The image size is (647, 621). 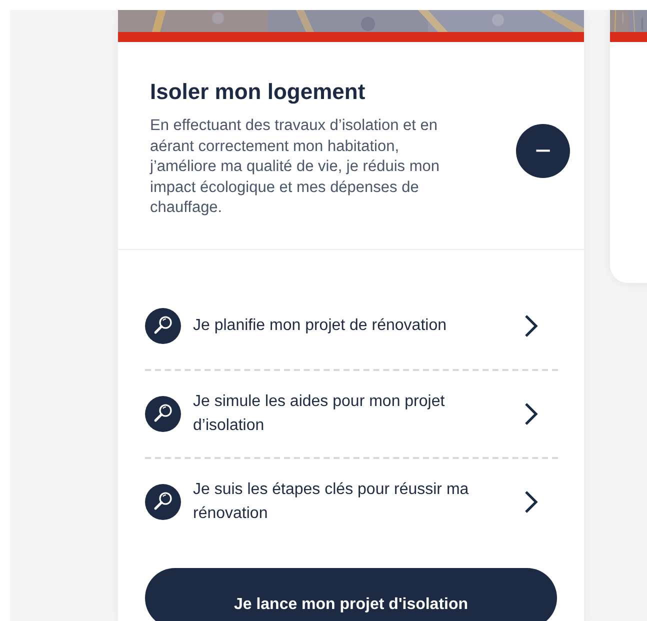 What do you see at coordinates (351, 414) in the screenshot?
I see `step-link: Je simule les aides pour mon projet d’isolation` at bounding box center [351, 414].